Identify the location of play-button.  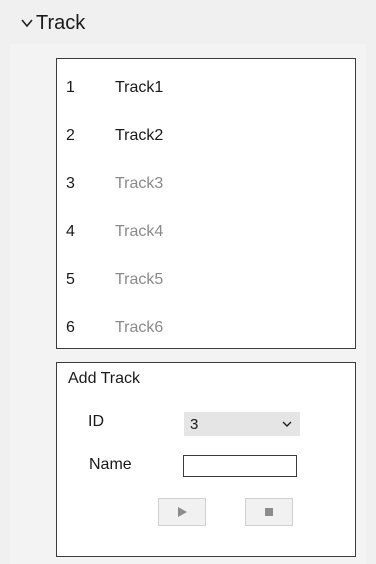
(182, 512).